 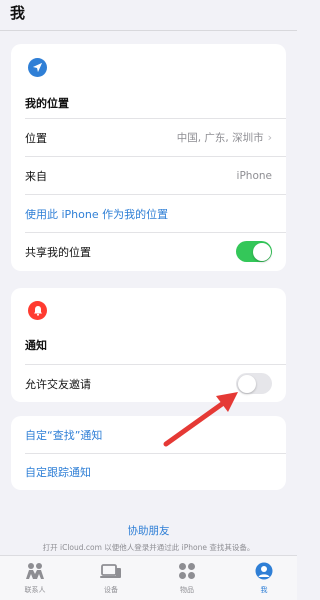 What do you see at coordinates (254, 175) in the screenshot?
I see `from-value: iPhone` at bounding box center [254, 175].